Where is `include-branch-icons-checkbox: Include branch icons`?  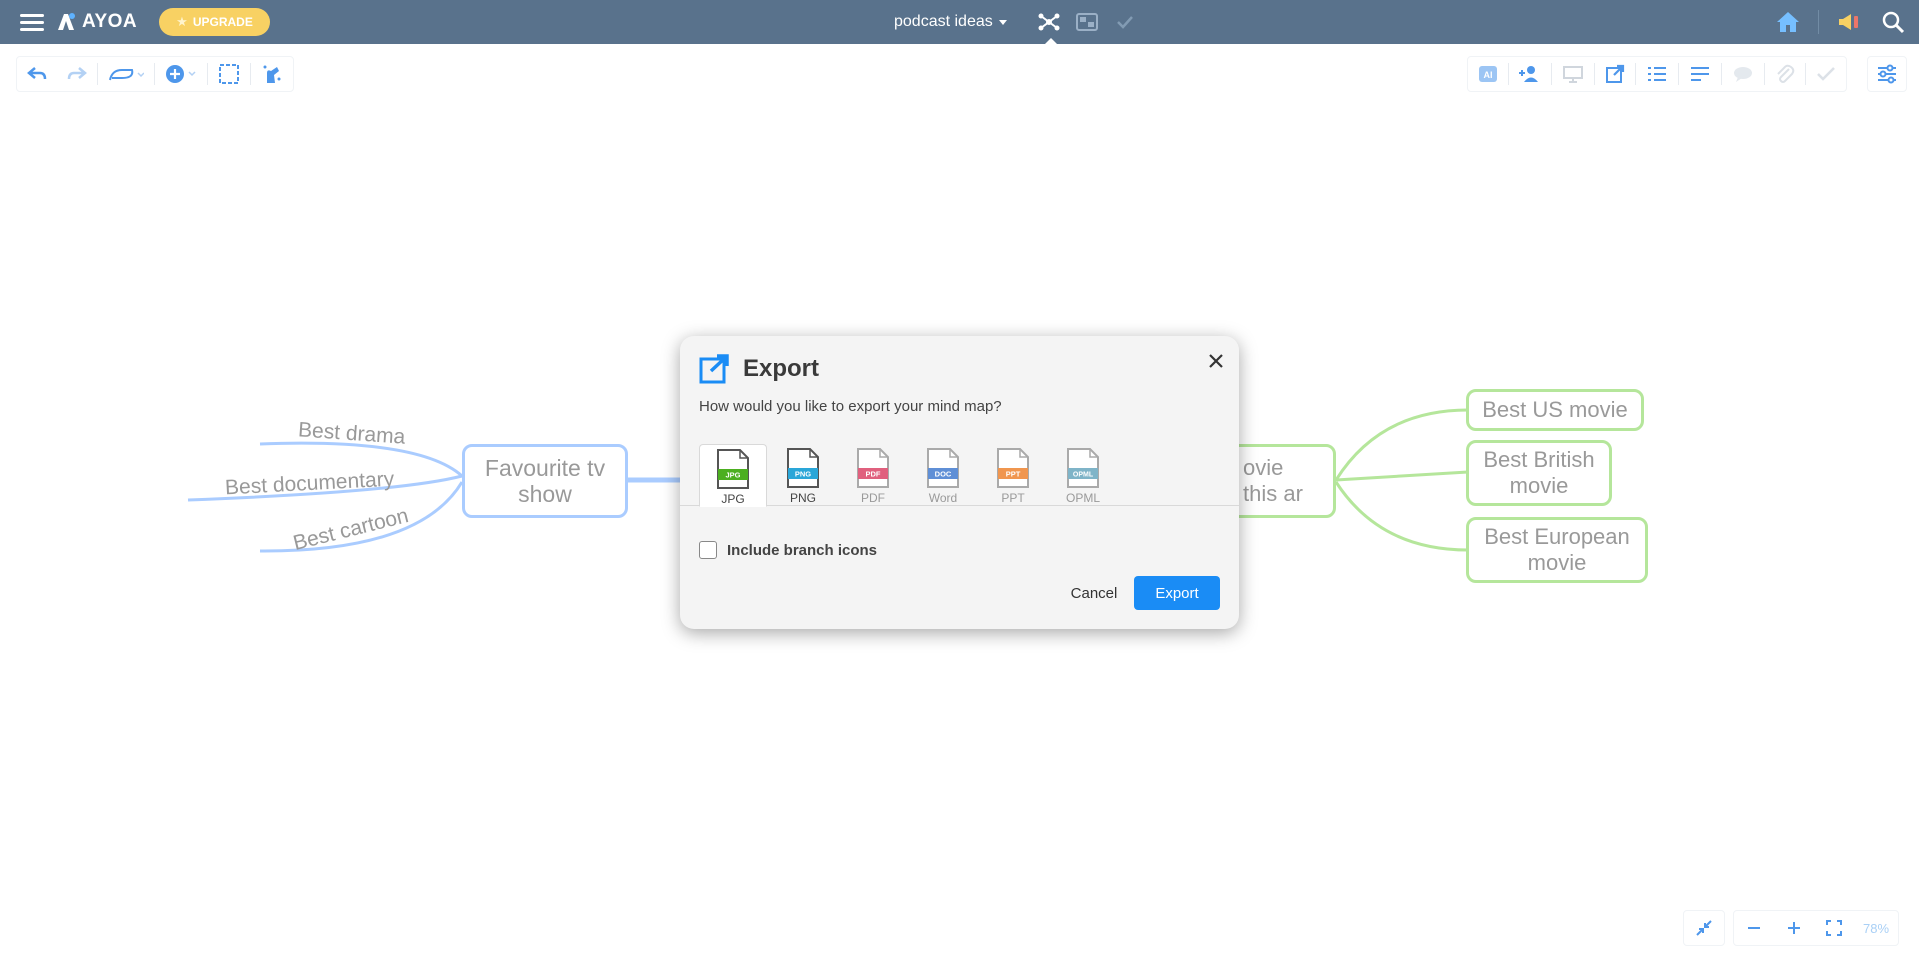 include-branch-icons-checkbox: Include branch icons is located at coordinates (788, 550).